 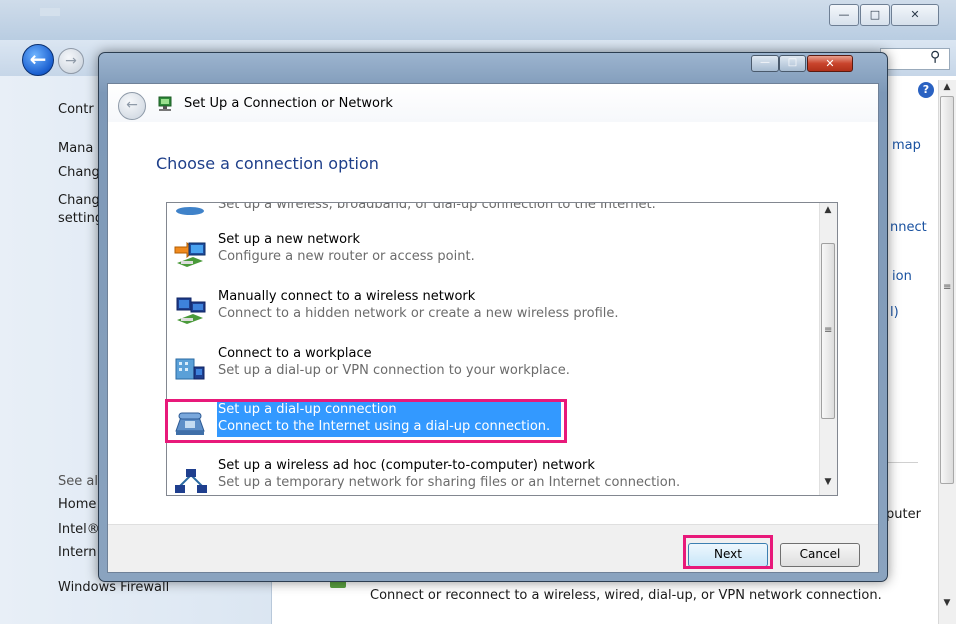 I want to click on connection-link: ion, so click(x=902, y=276).